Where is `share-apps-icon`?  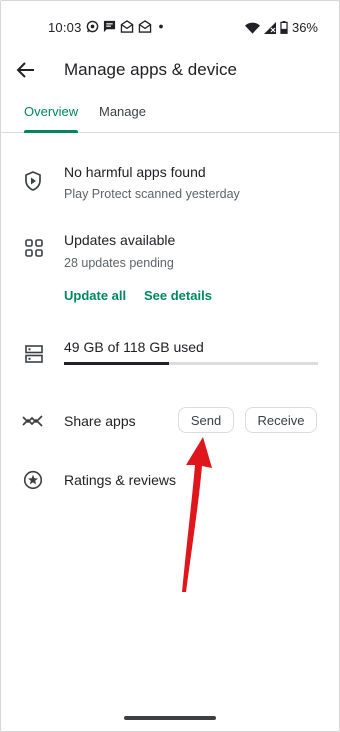
share-apps-icon is located at coordinates (32, 421).